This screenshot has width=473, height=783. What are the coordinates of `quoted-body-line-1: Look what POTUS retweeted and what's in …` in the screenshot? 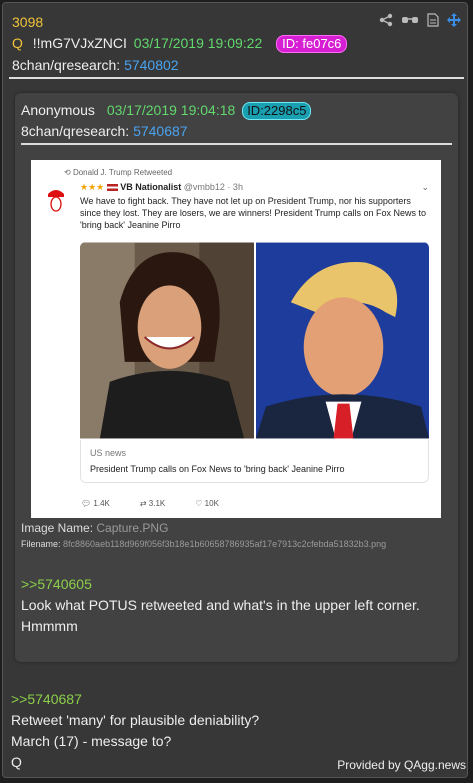 It's located at (220, 605).